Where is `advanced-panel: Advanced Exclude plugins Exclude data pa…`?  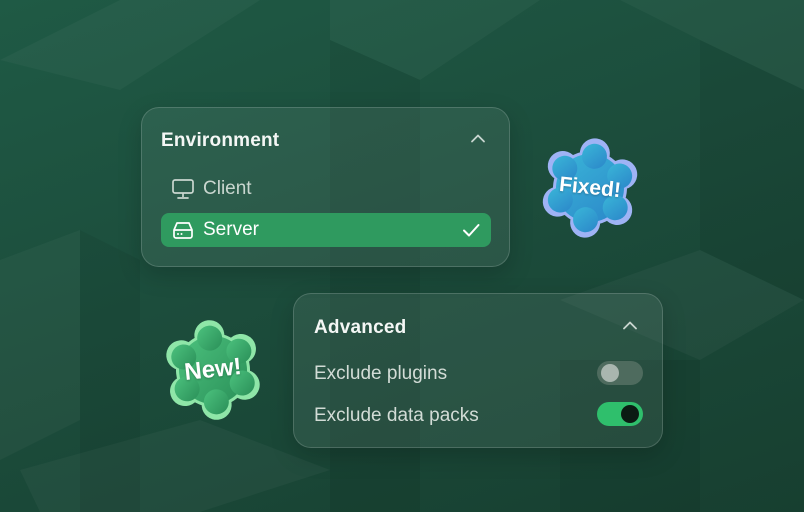 advanced-panel: Advanced Exclude plugins Exclude data pa… is located at coordinates (478, 370).